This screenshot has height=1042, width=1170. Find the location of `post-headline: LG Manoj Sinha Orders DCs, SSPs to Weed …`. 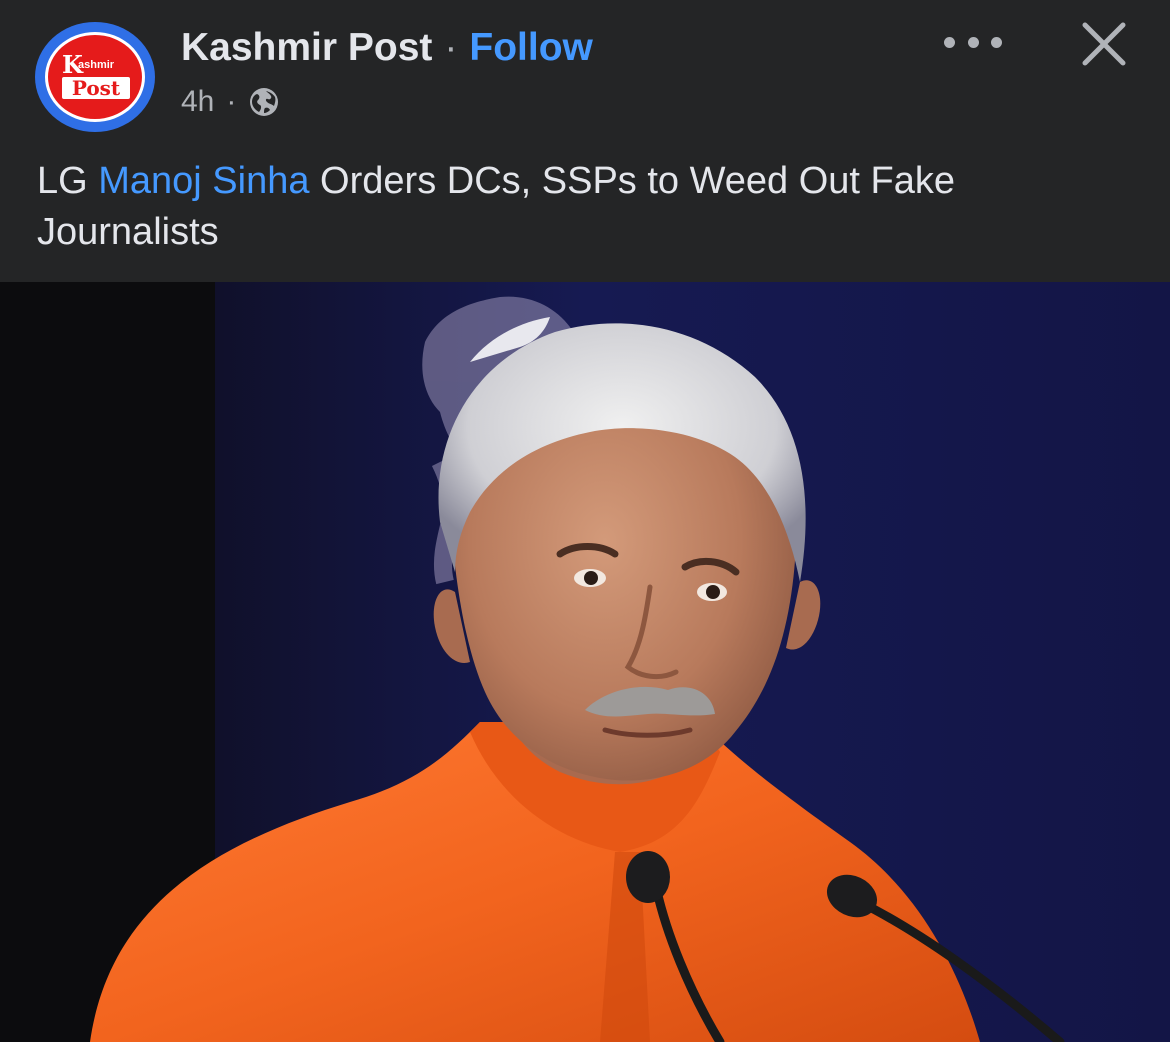

post-headline: LG Manoj Sinha Orders DCs, SSPs to Weed … is located at coordinates (587, 207).